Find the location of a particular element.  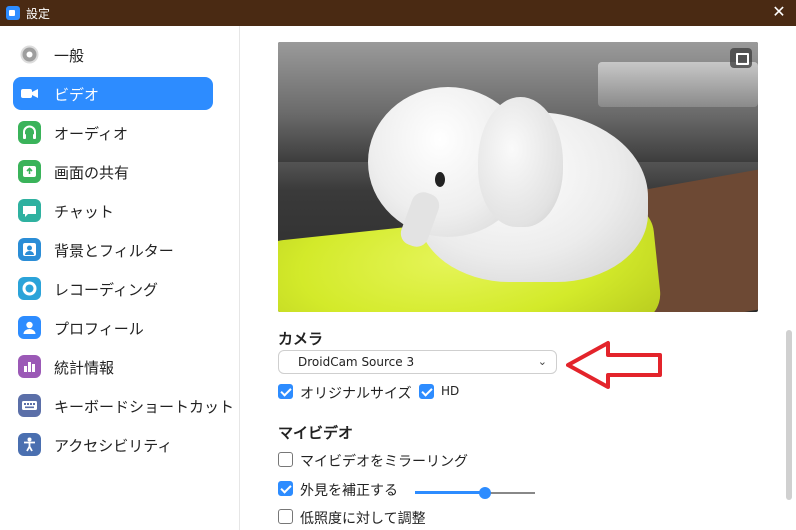

annotation-arrow-icon is located at coordinates (614, 365).